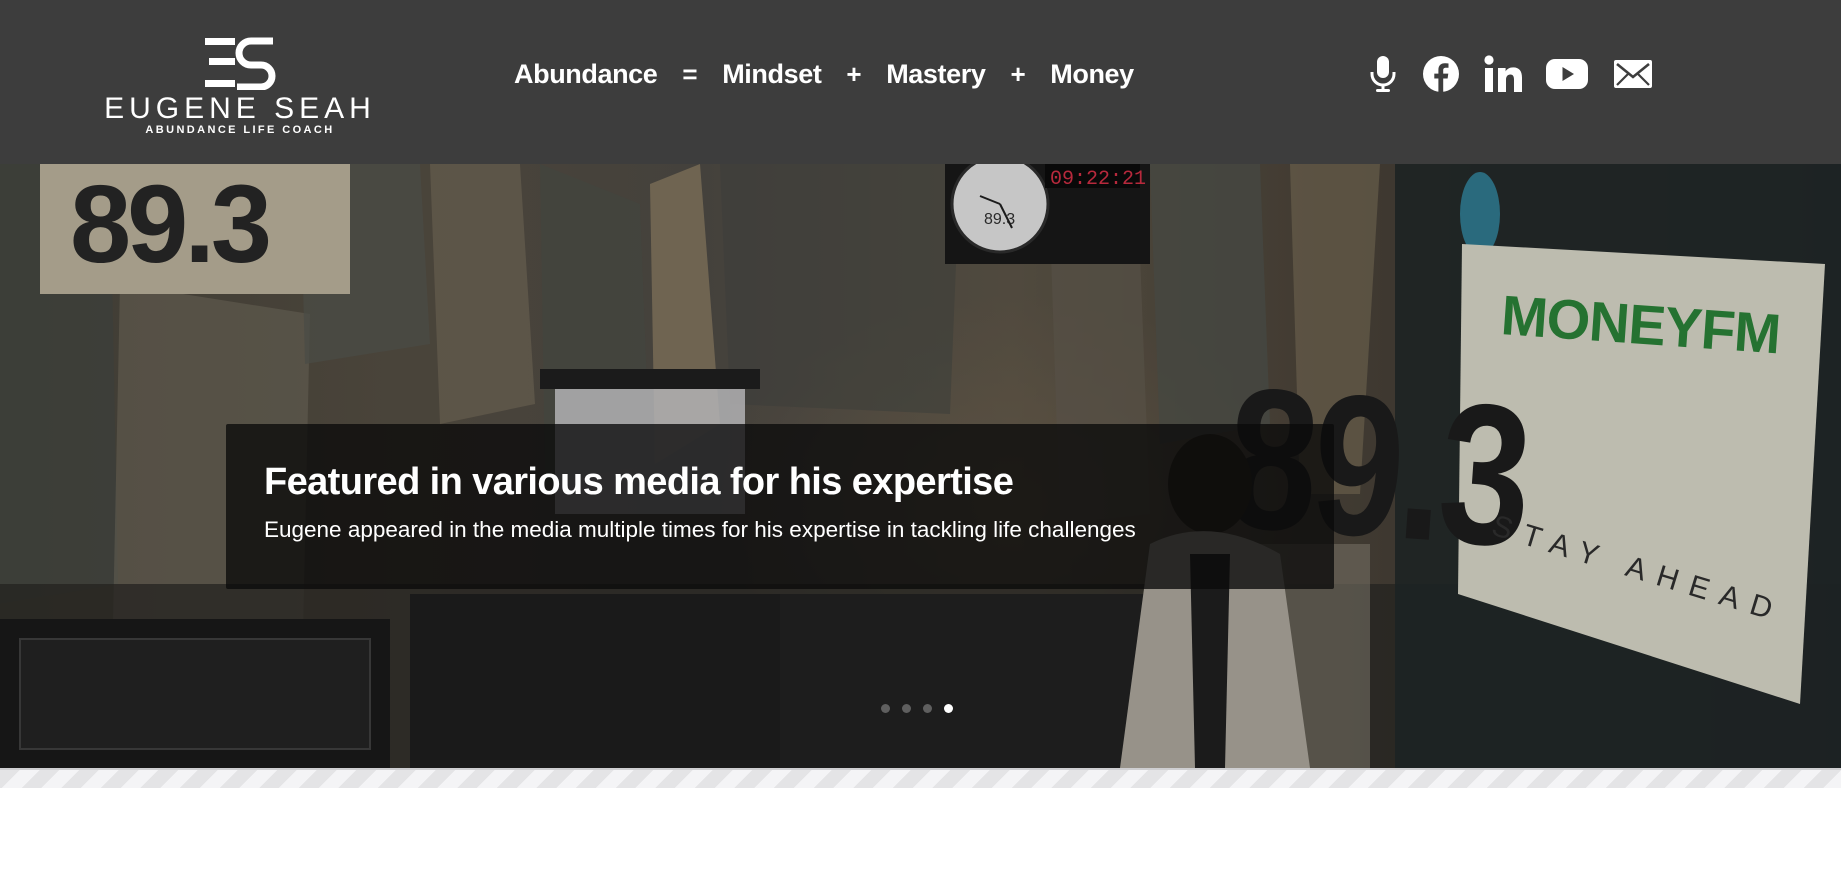  I want to click on site-logo: EUGENE SEAH ABUNDANCE LIFE COACH, so click(240, 91).